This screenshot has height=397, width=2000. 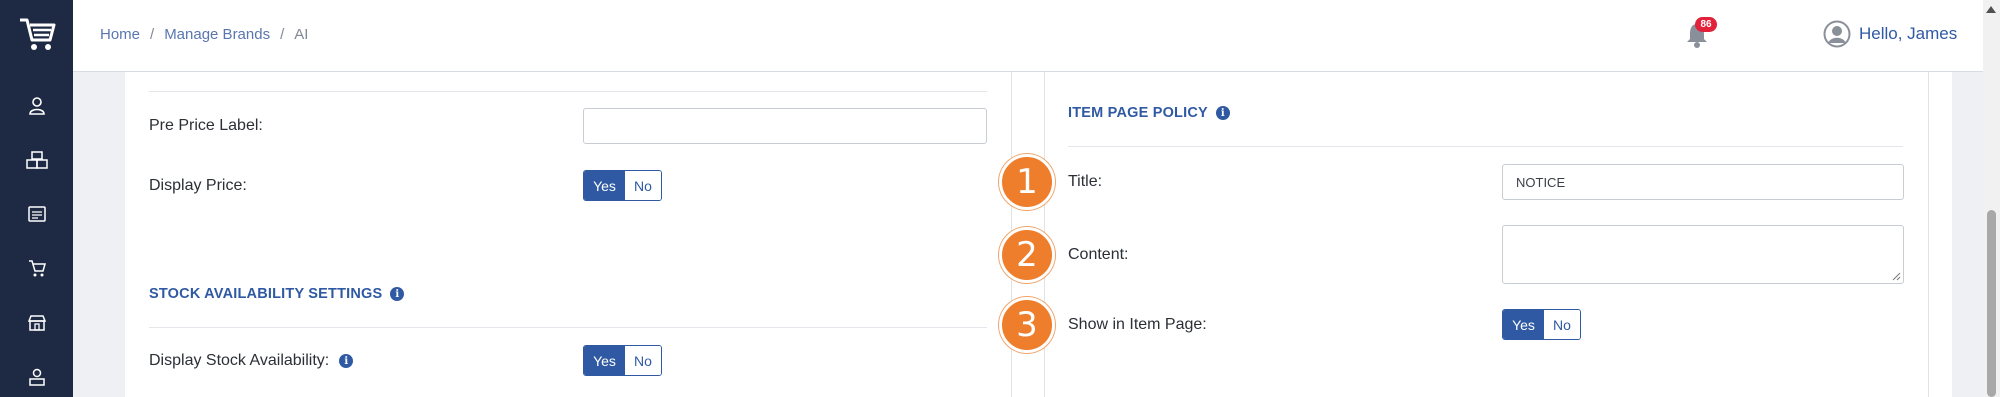 I want to click on display-price-toggle: Yes No, so click(x=622, y=185).